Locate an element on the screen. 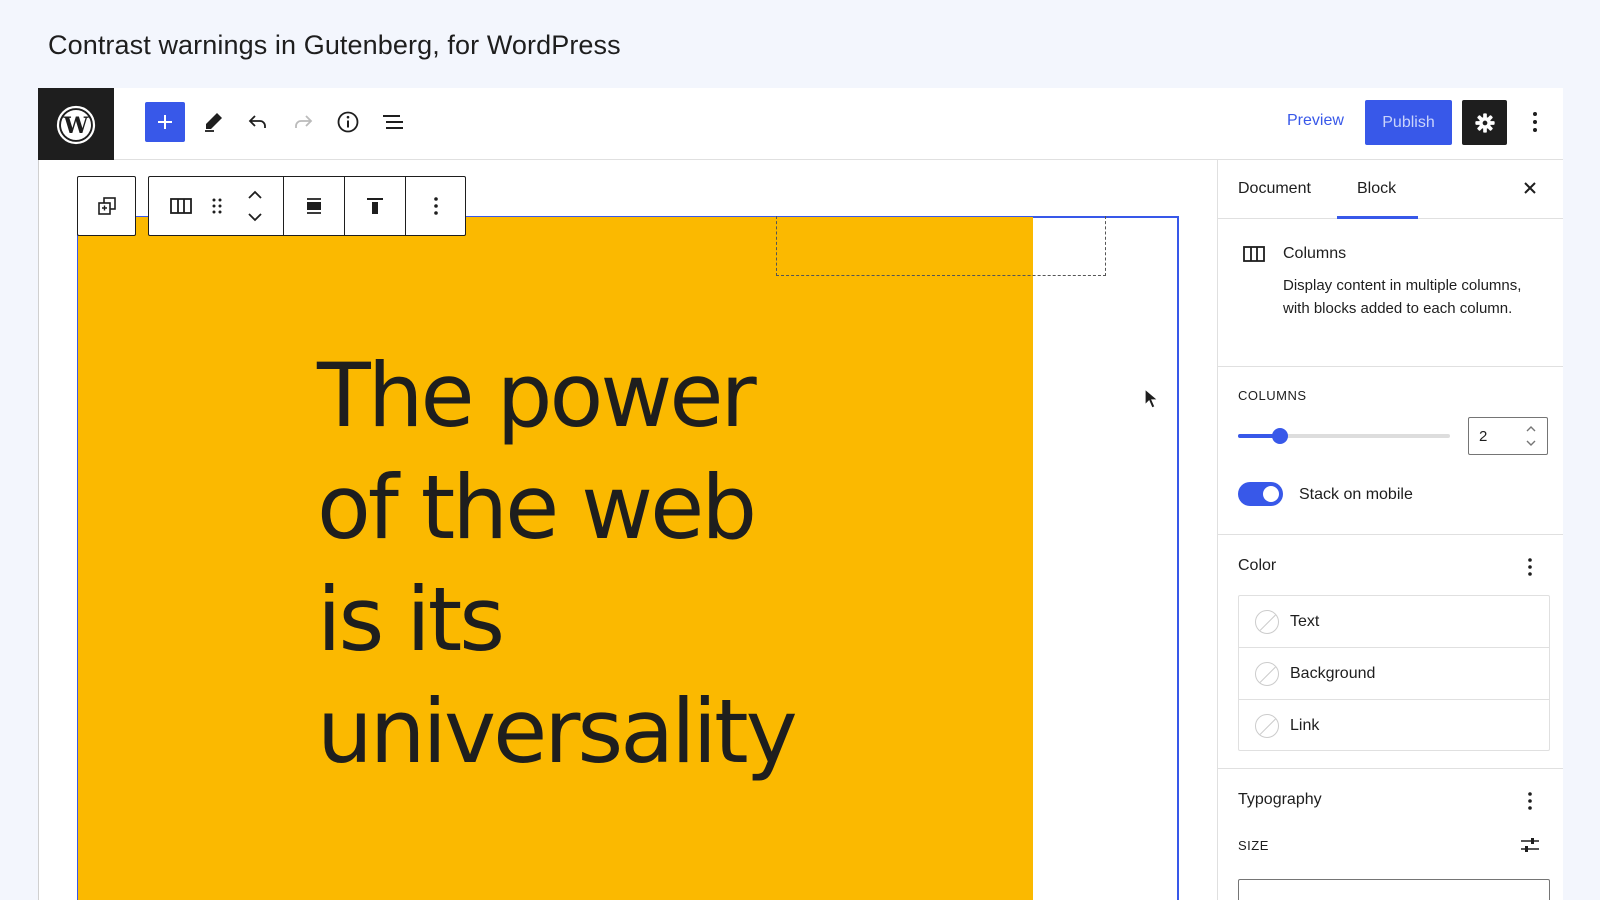  color-options-list: Text Background Link is located at coordinates (1394, 673).